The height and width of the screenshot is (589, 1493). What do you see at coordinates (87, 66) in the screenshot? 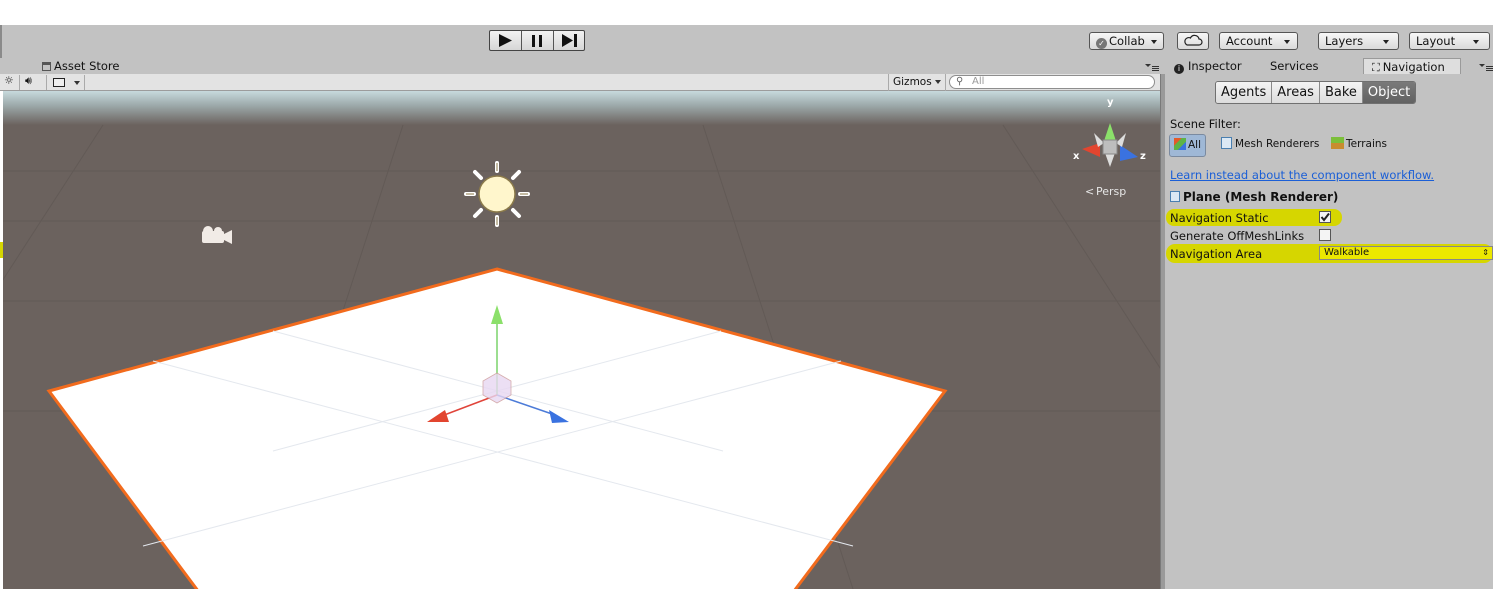
I see `tab-asset-store-label: Asset Store` at bounding box center [87, 66].